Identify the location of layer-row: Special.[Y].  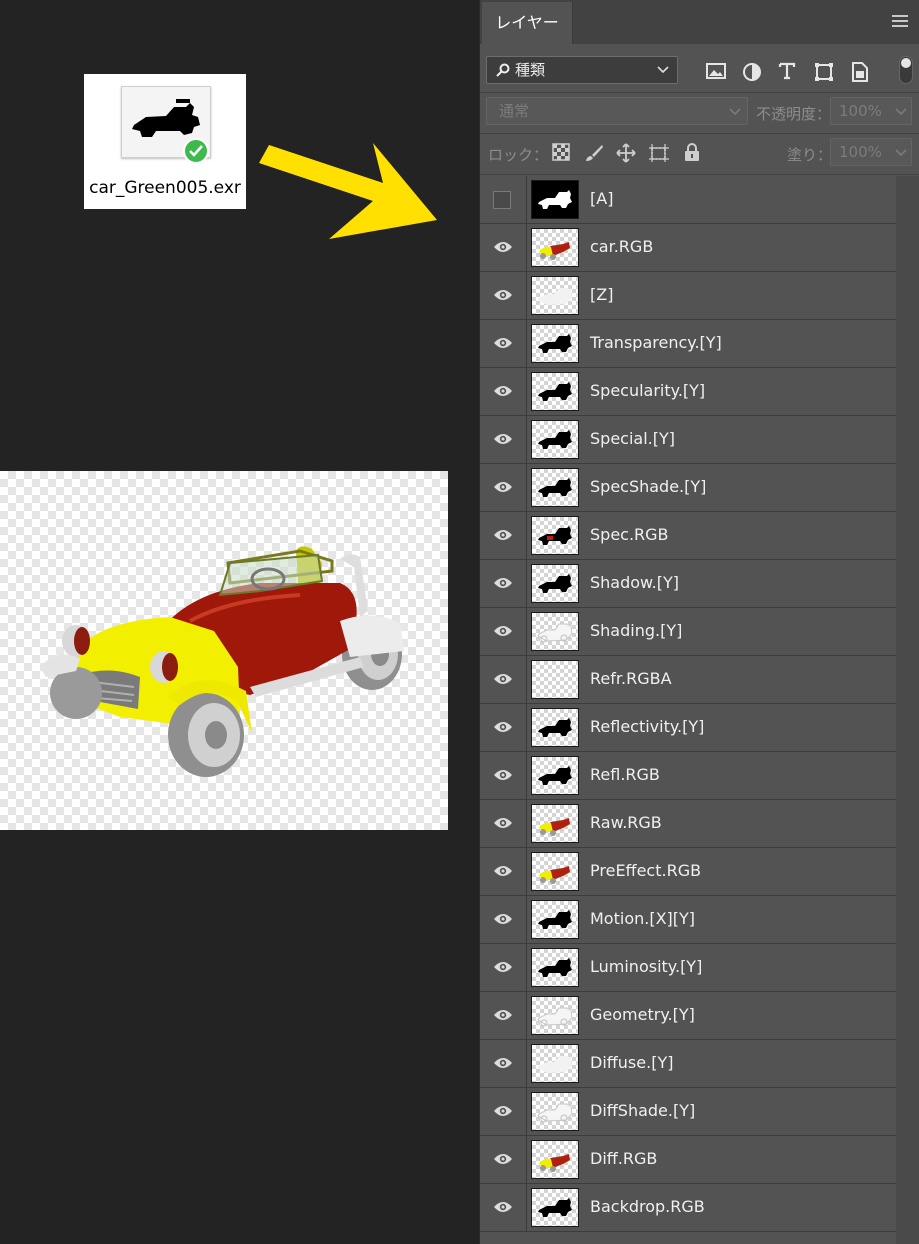
(688, 440).